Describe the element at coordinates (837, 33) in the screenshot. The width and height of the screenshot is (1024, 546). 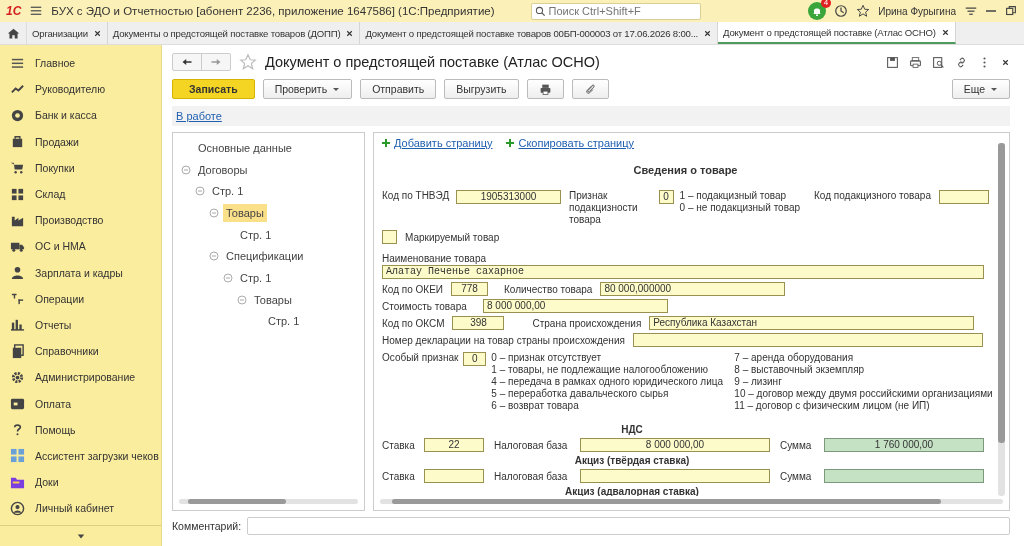
I see `tab: Документ о предстоящей поставке (Атлас ОСНО)` at that location.